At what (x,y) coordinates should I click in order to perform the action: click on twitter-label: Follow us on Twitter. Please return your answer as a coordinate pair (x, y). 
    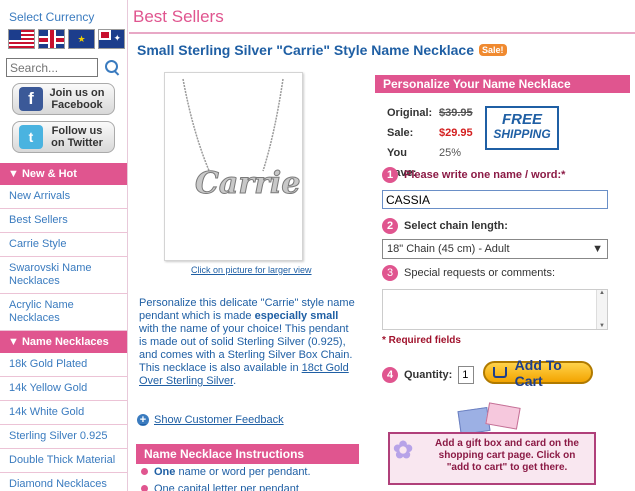
    Looking at the image, I should click on (77, 137).